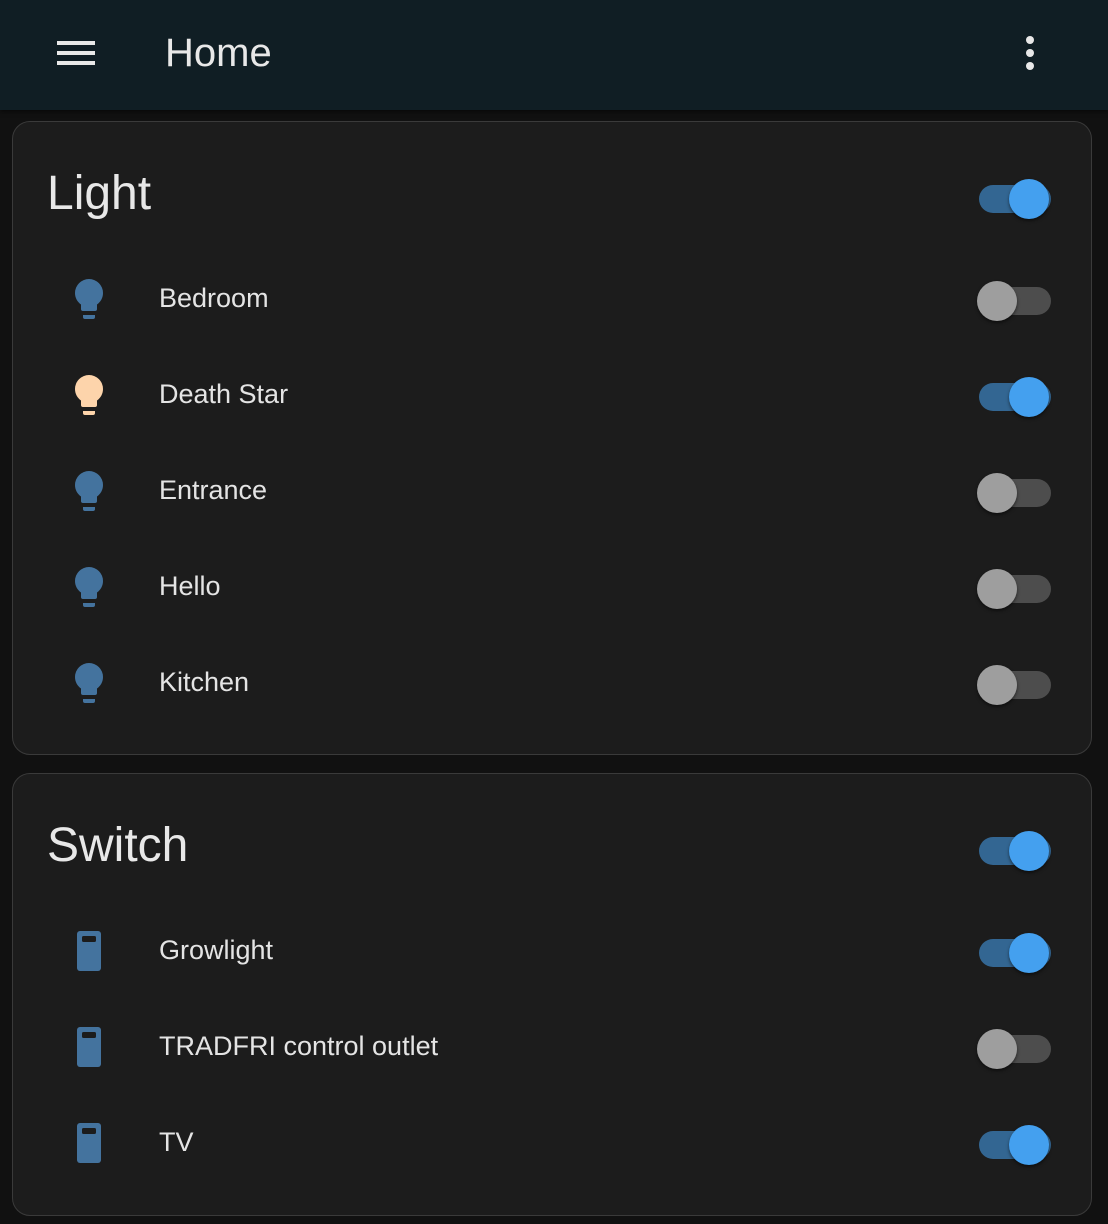  I want to click on page-title: Home, so click(218, 53).